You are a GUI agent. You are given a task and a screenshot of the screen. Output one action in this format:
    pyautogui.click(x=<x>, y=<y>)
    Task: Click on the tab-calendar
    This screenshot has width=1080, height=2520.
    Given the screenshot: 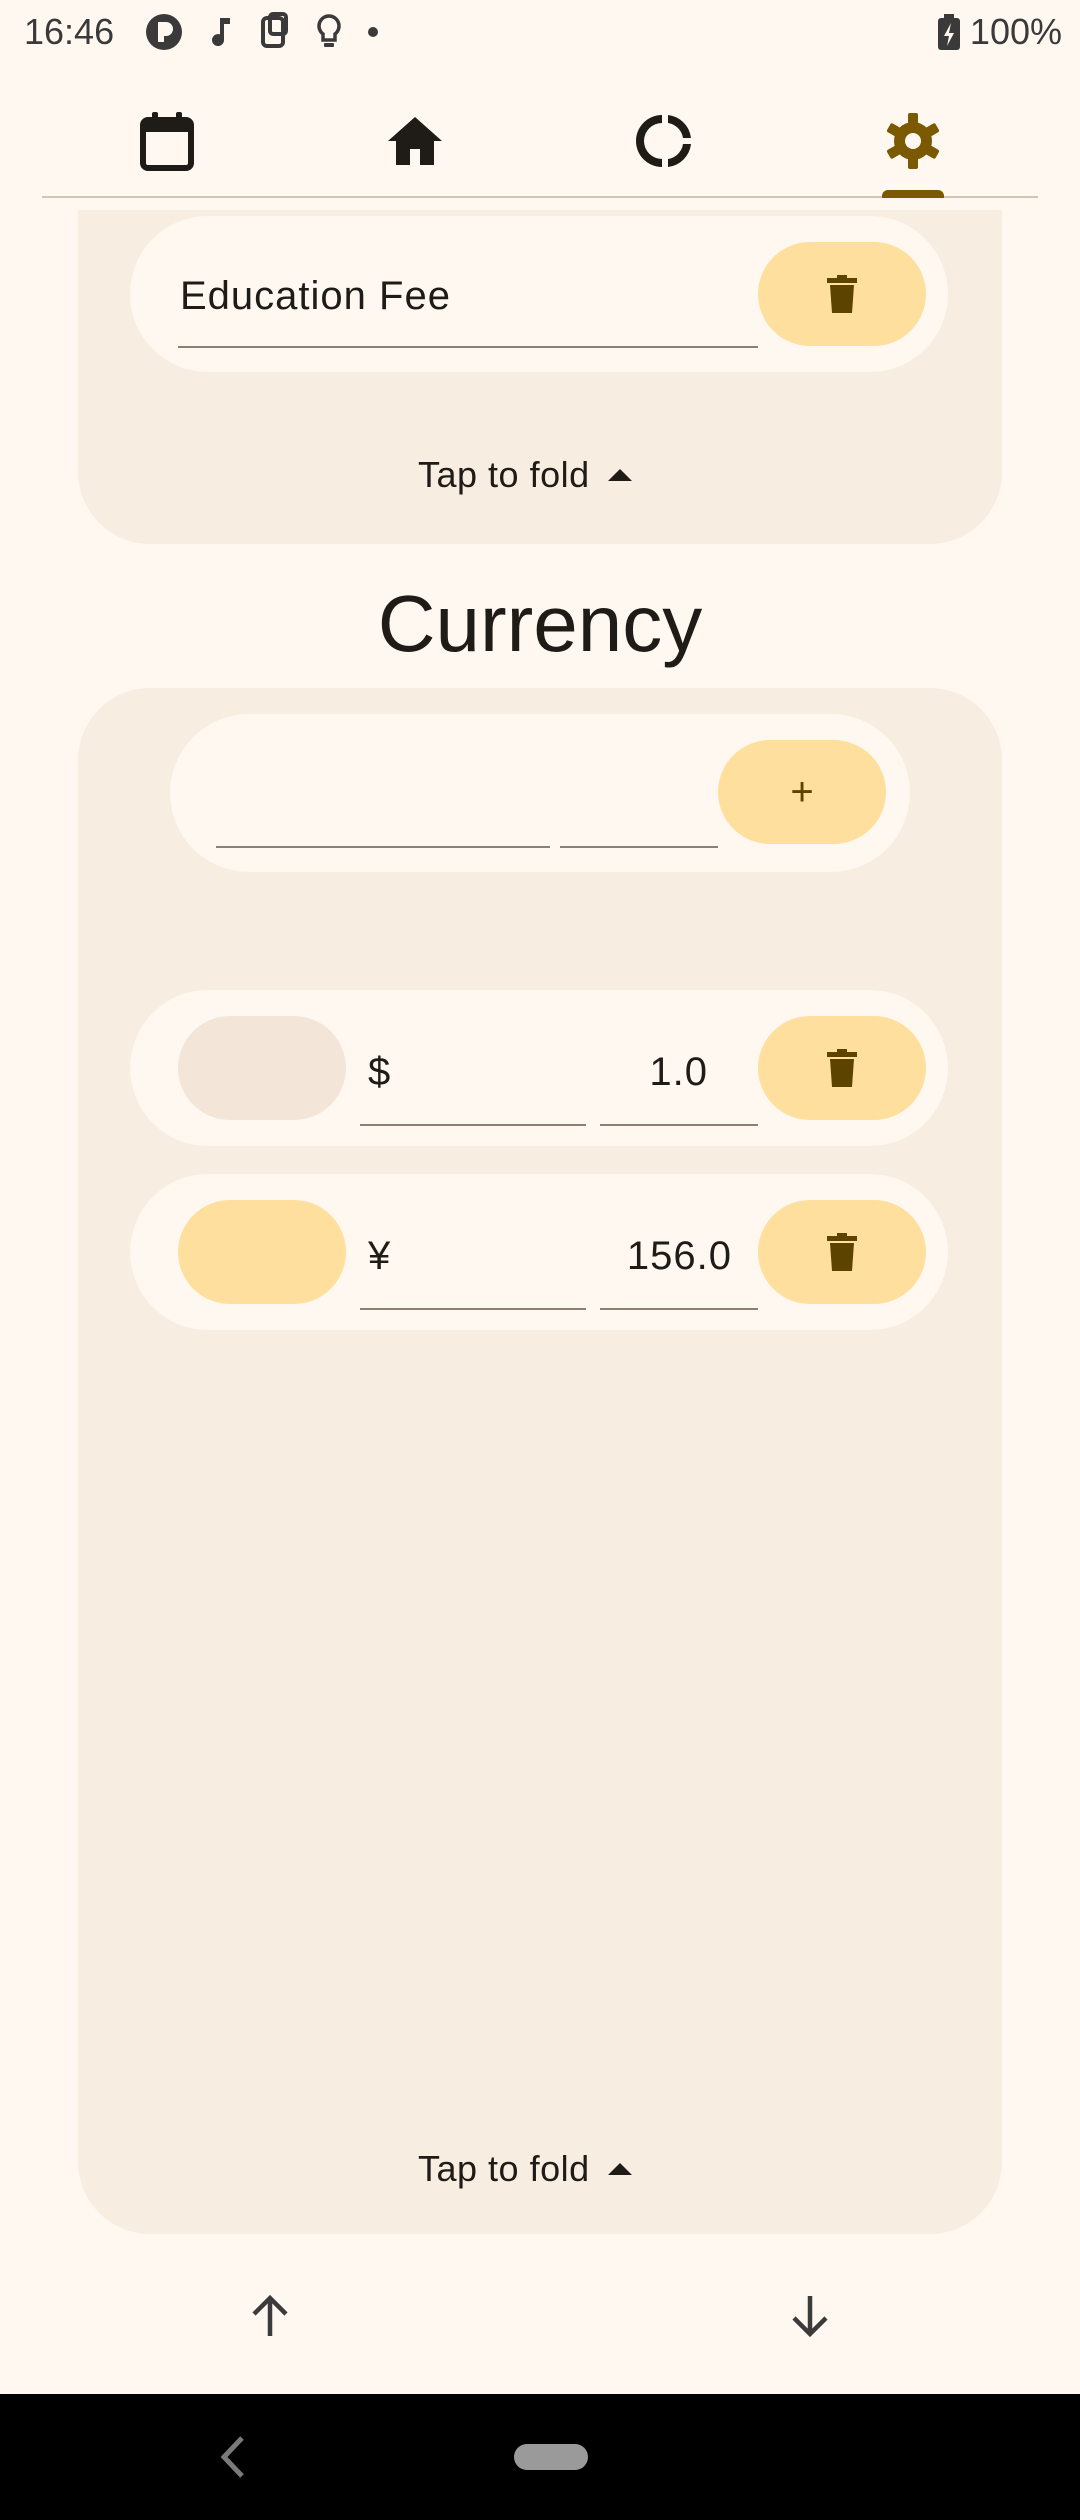 What is the action you would take?
    pyautogui.click(x=167, y=141)
    